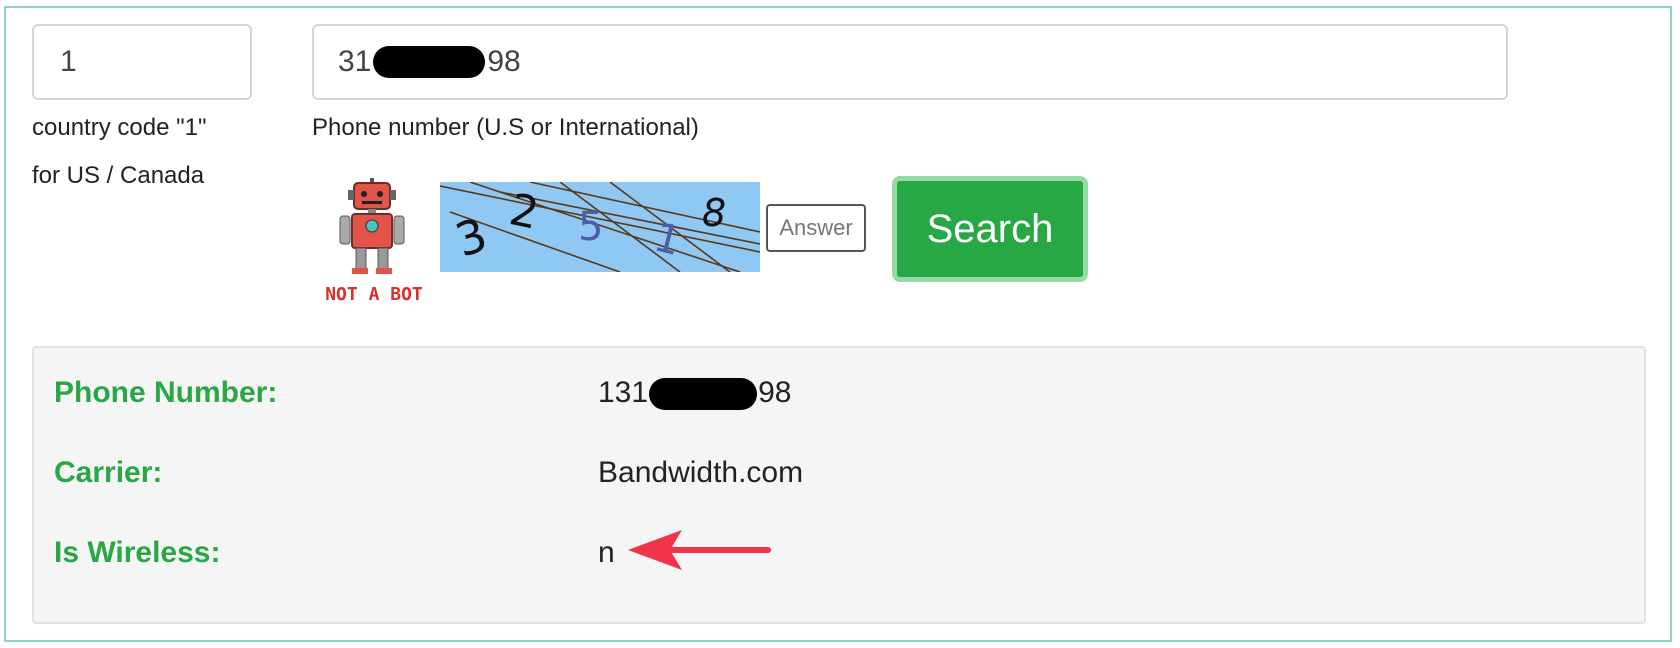 This screenshot has height=648, width=1680. What do you see at coordinates (990, 229) in the screenshot?
I see `search-button: Search` at bounding box center [990, 229].